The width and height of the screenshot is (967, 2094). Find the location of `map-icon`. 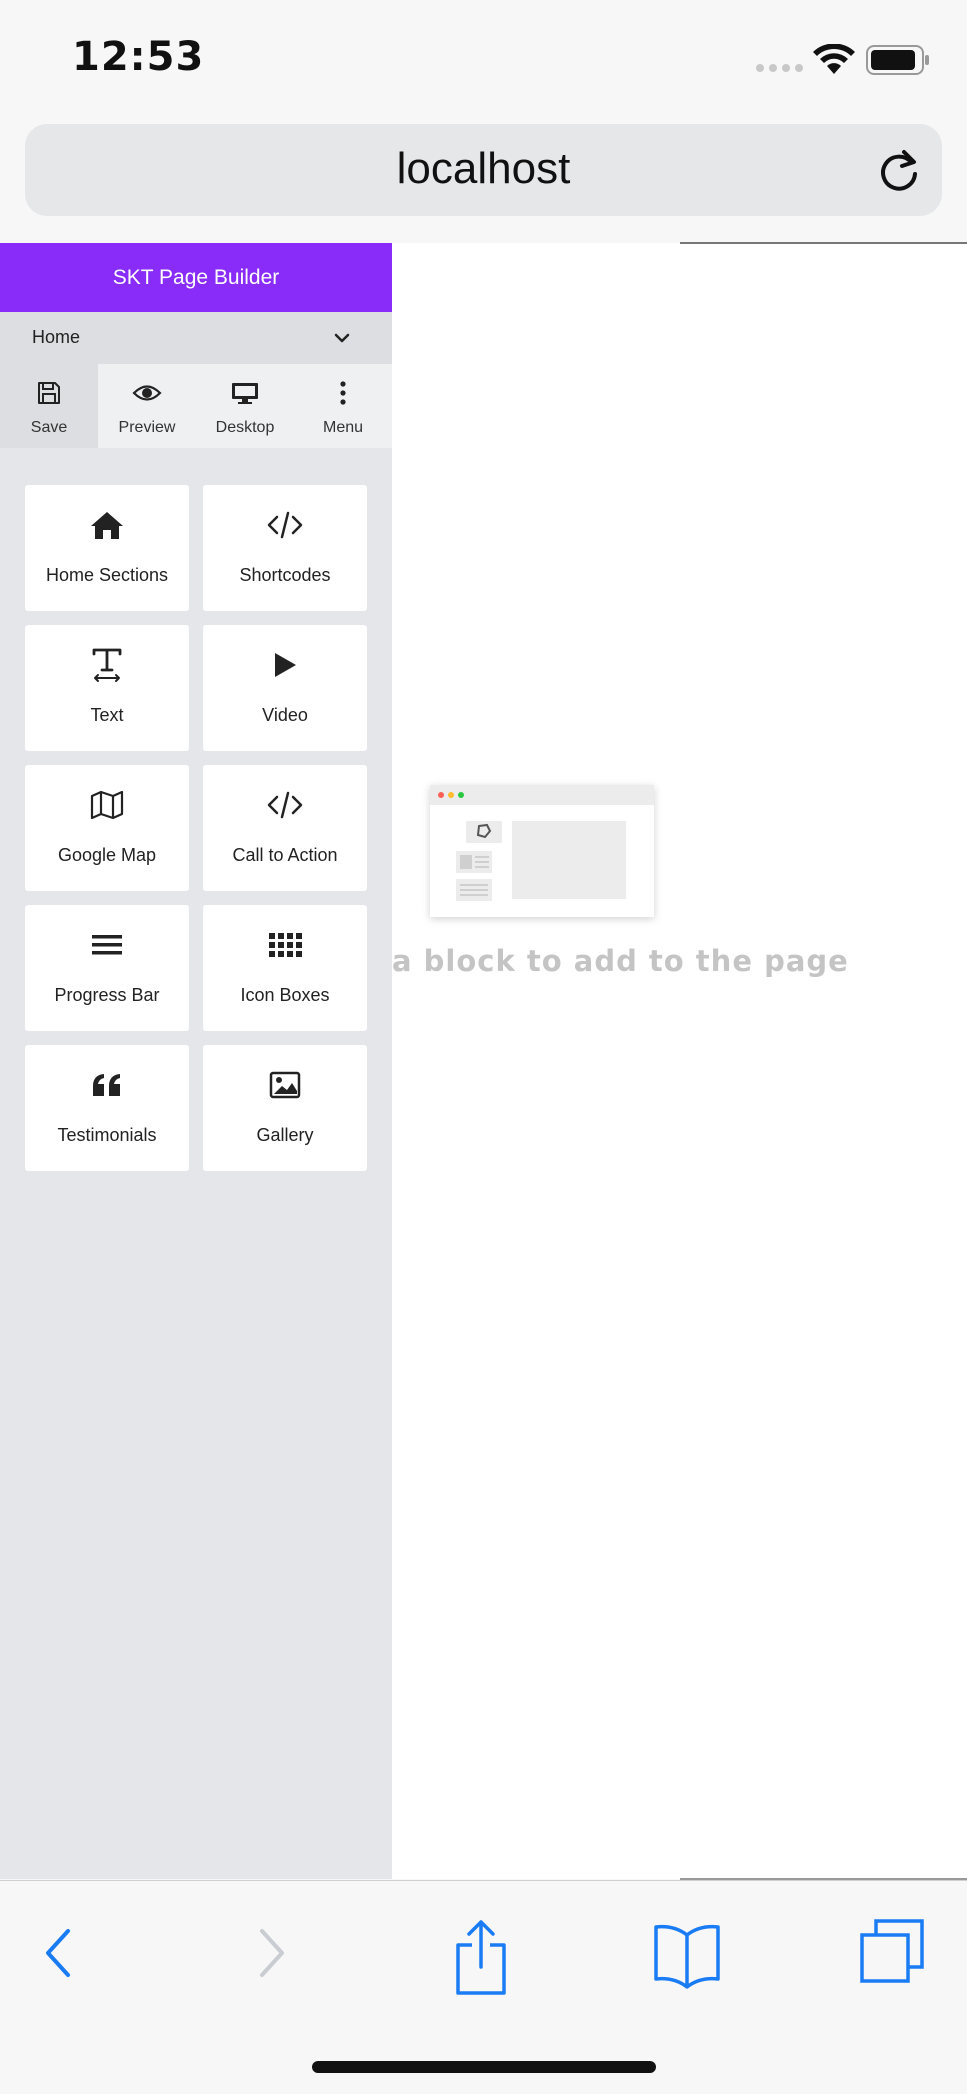

map-icon is located at coordinates (107, 805).